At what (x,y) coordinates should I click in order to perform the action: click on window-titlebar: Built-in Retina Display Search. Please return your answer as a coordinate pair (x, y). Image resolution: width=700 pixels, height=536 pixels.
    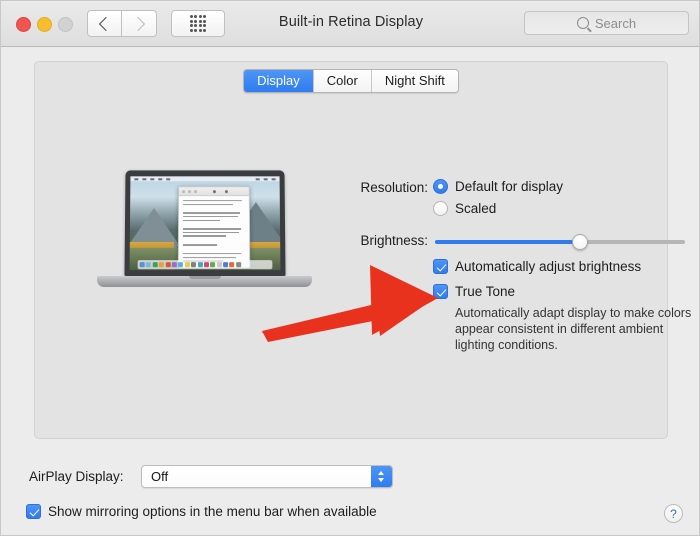
    Looking at the image, I should click on (350, 24).